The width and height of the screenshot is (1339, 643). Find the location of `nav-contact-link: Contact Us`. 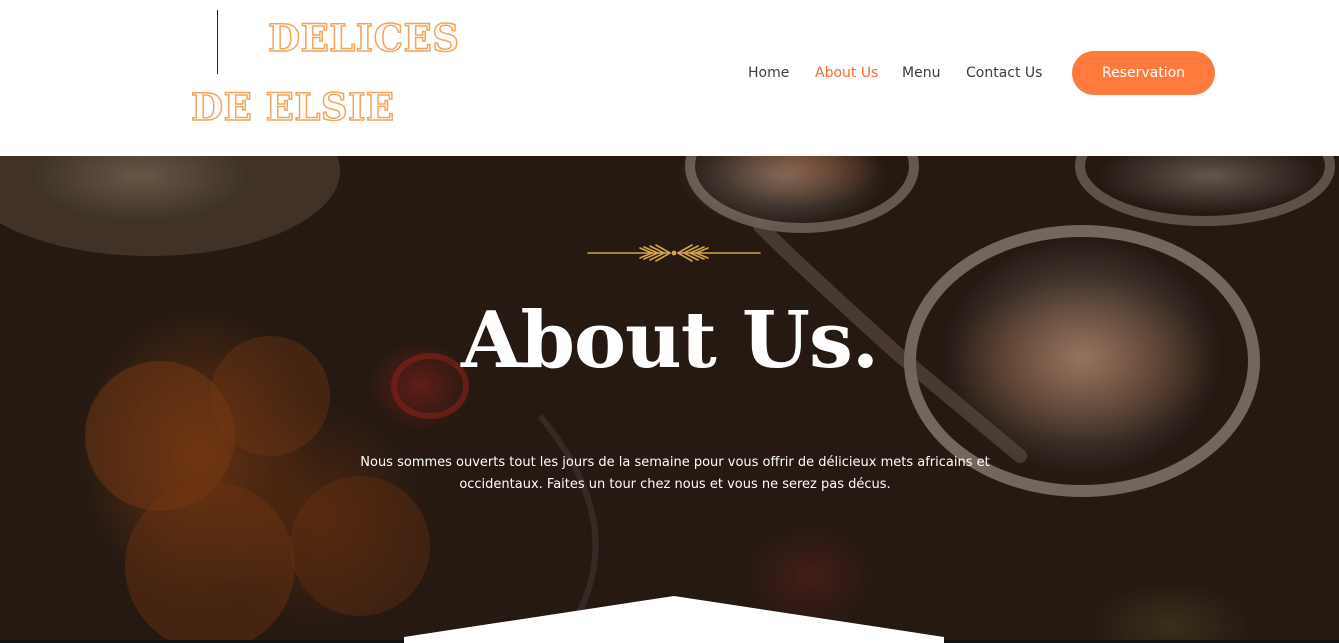

nav-contact-link: Contact Us is located at coordinates (1004, 73).